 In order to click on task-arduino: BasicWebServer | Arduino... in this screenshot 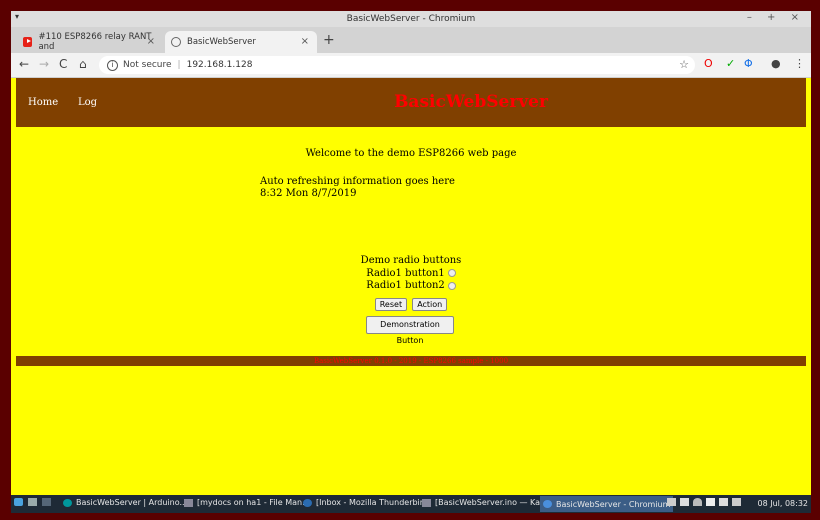, I will do `click(125, 502)`.